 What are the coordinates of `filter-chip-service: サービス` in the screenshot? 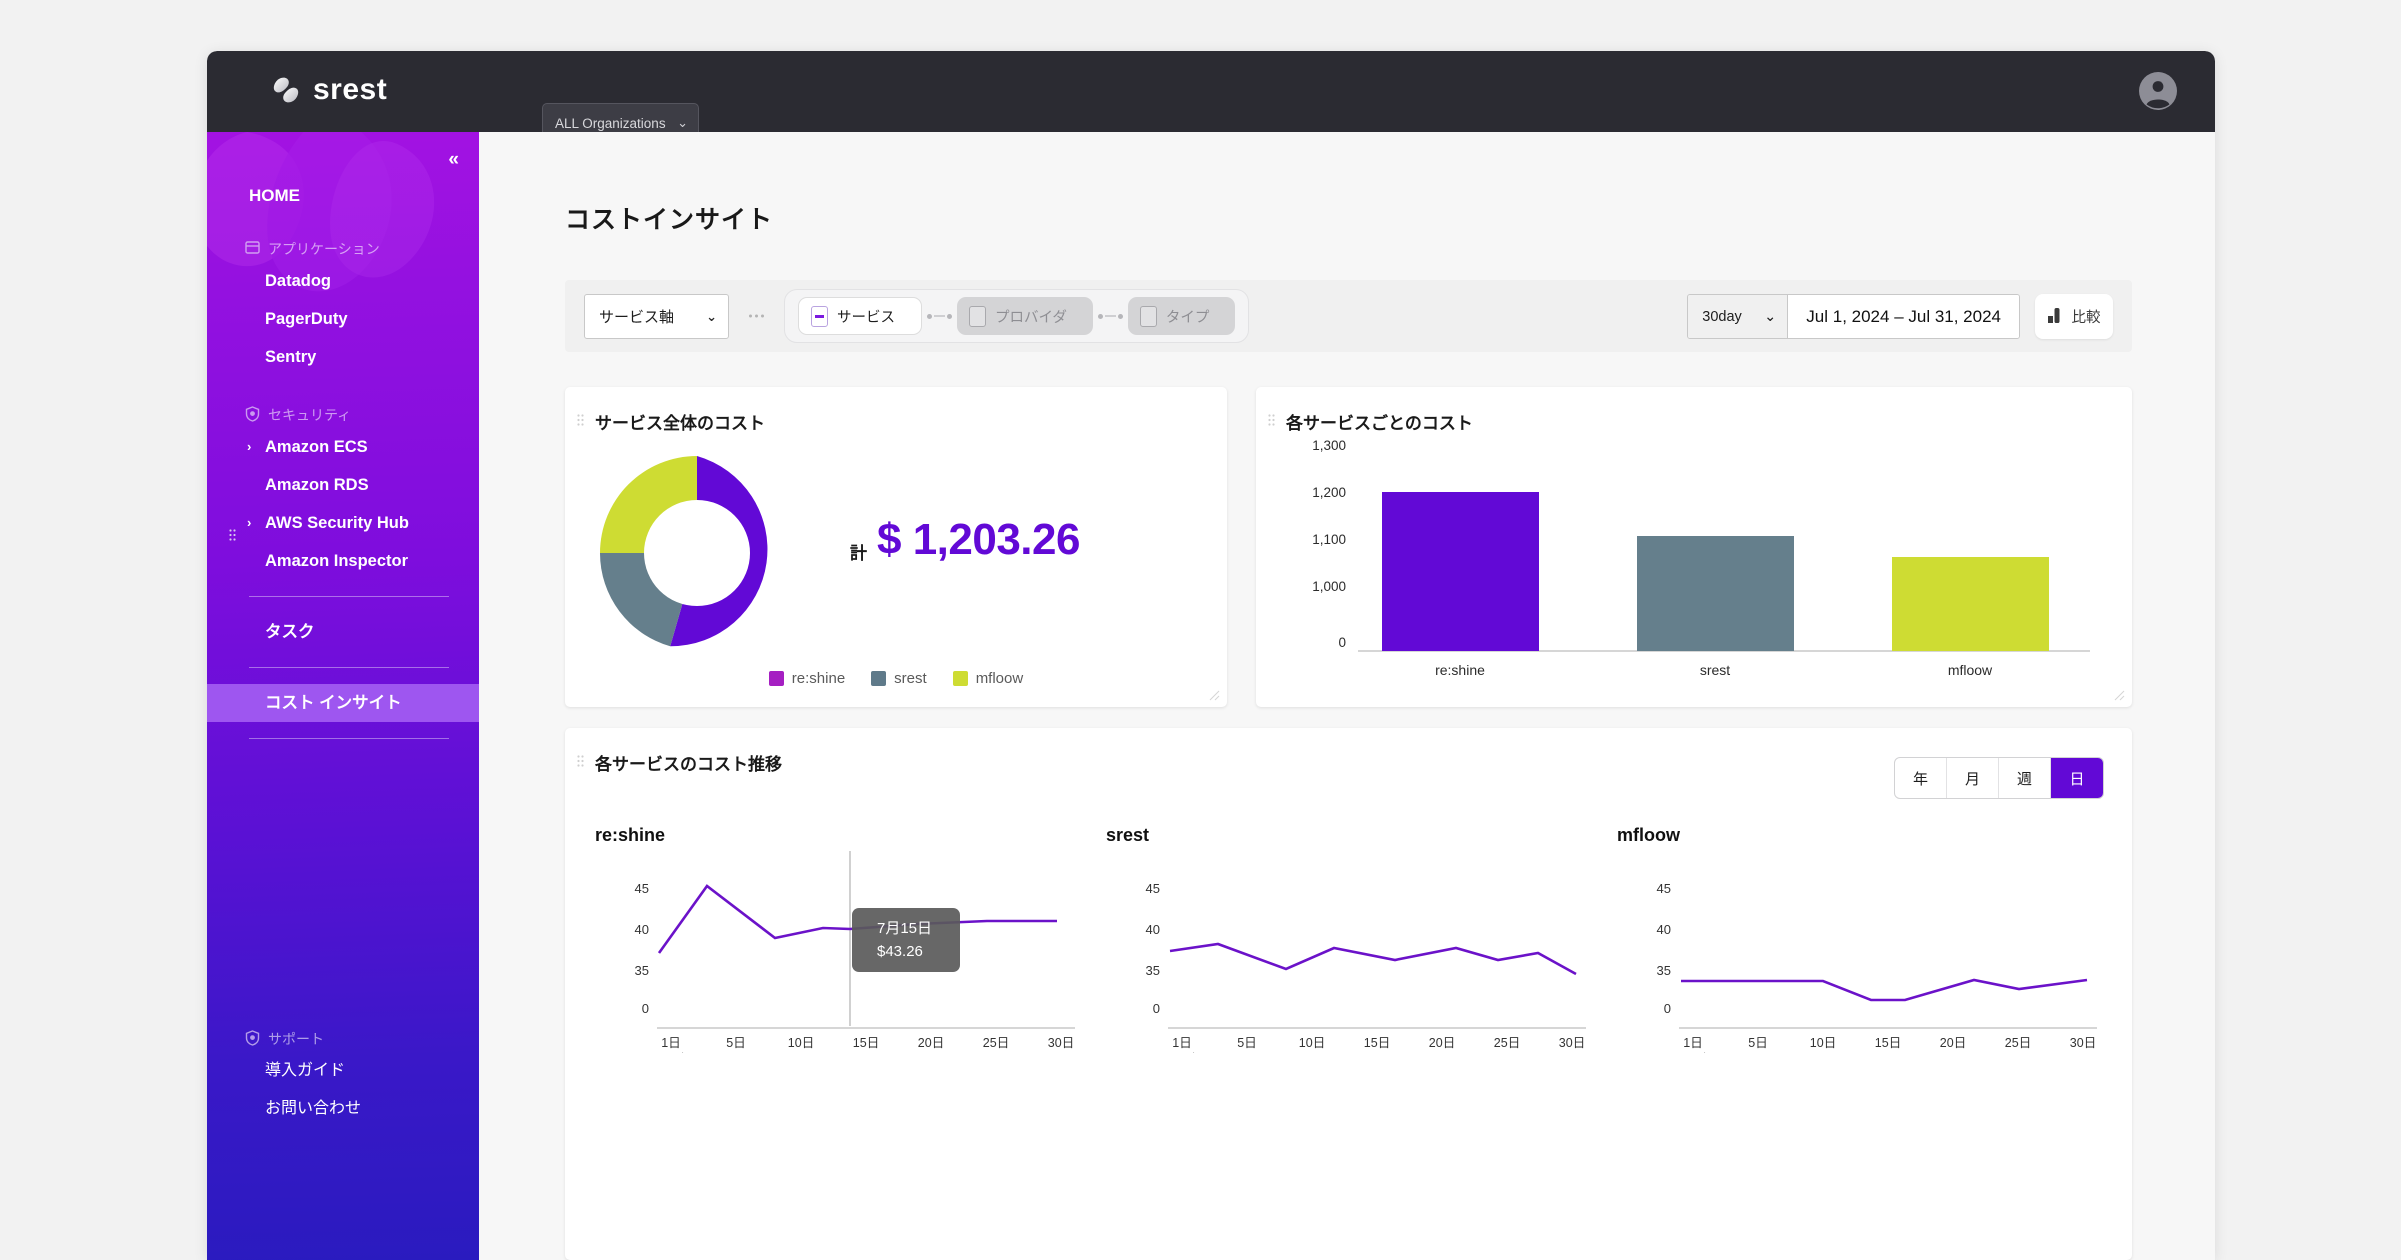 It's located at (860, 316).